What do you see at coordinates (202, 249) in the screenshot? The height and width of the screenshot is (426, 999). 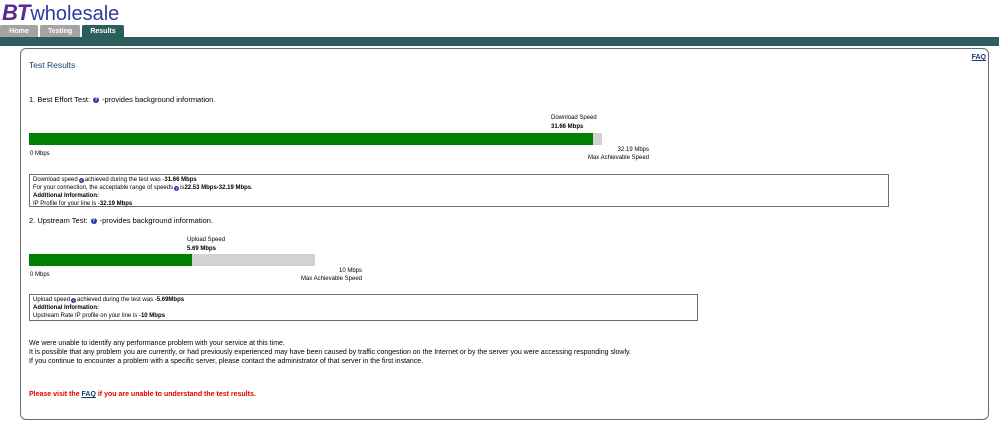 I see `upload-speed-value: 5.69 Mbps` at bounding box center [202, 249].